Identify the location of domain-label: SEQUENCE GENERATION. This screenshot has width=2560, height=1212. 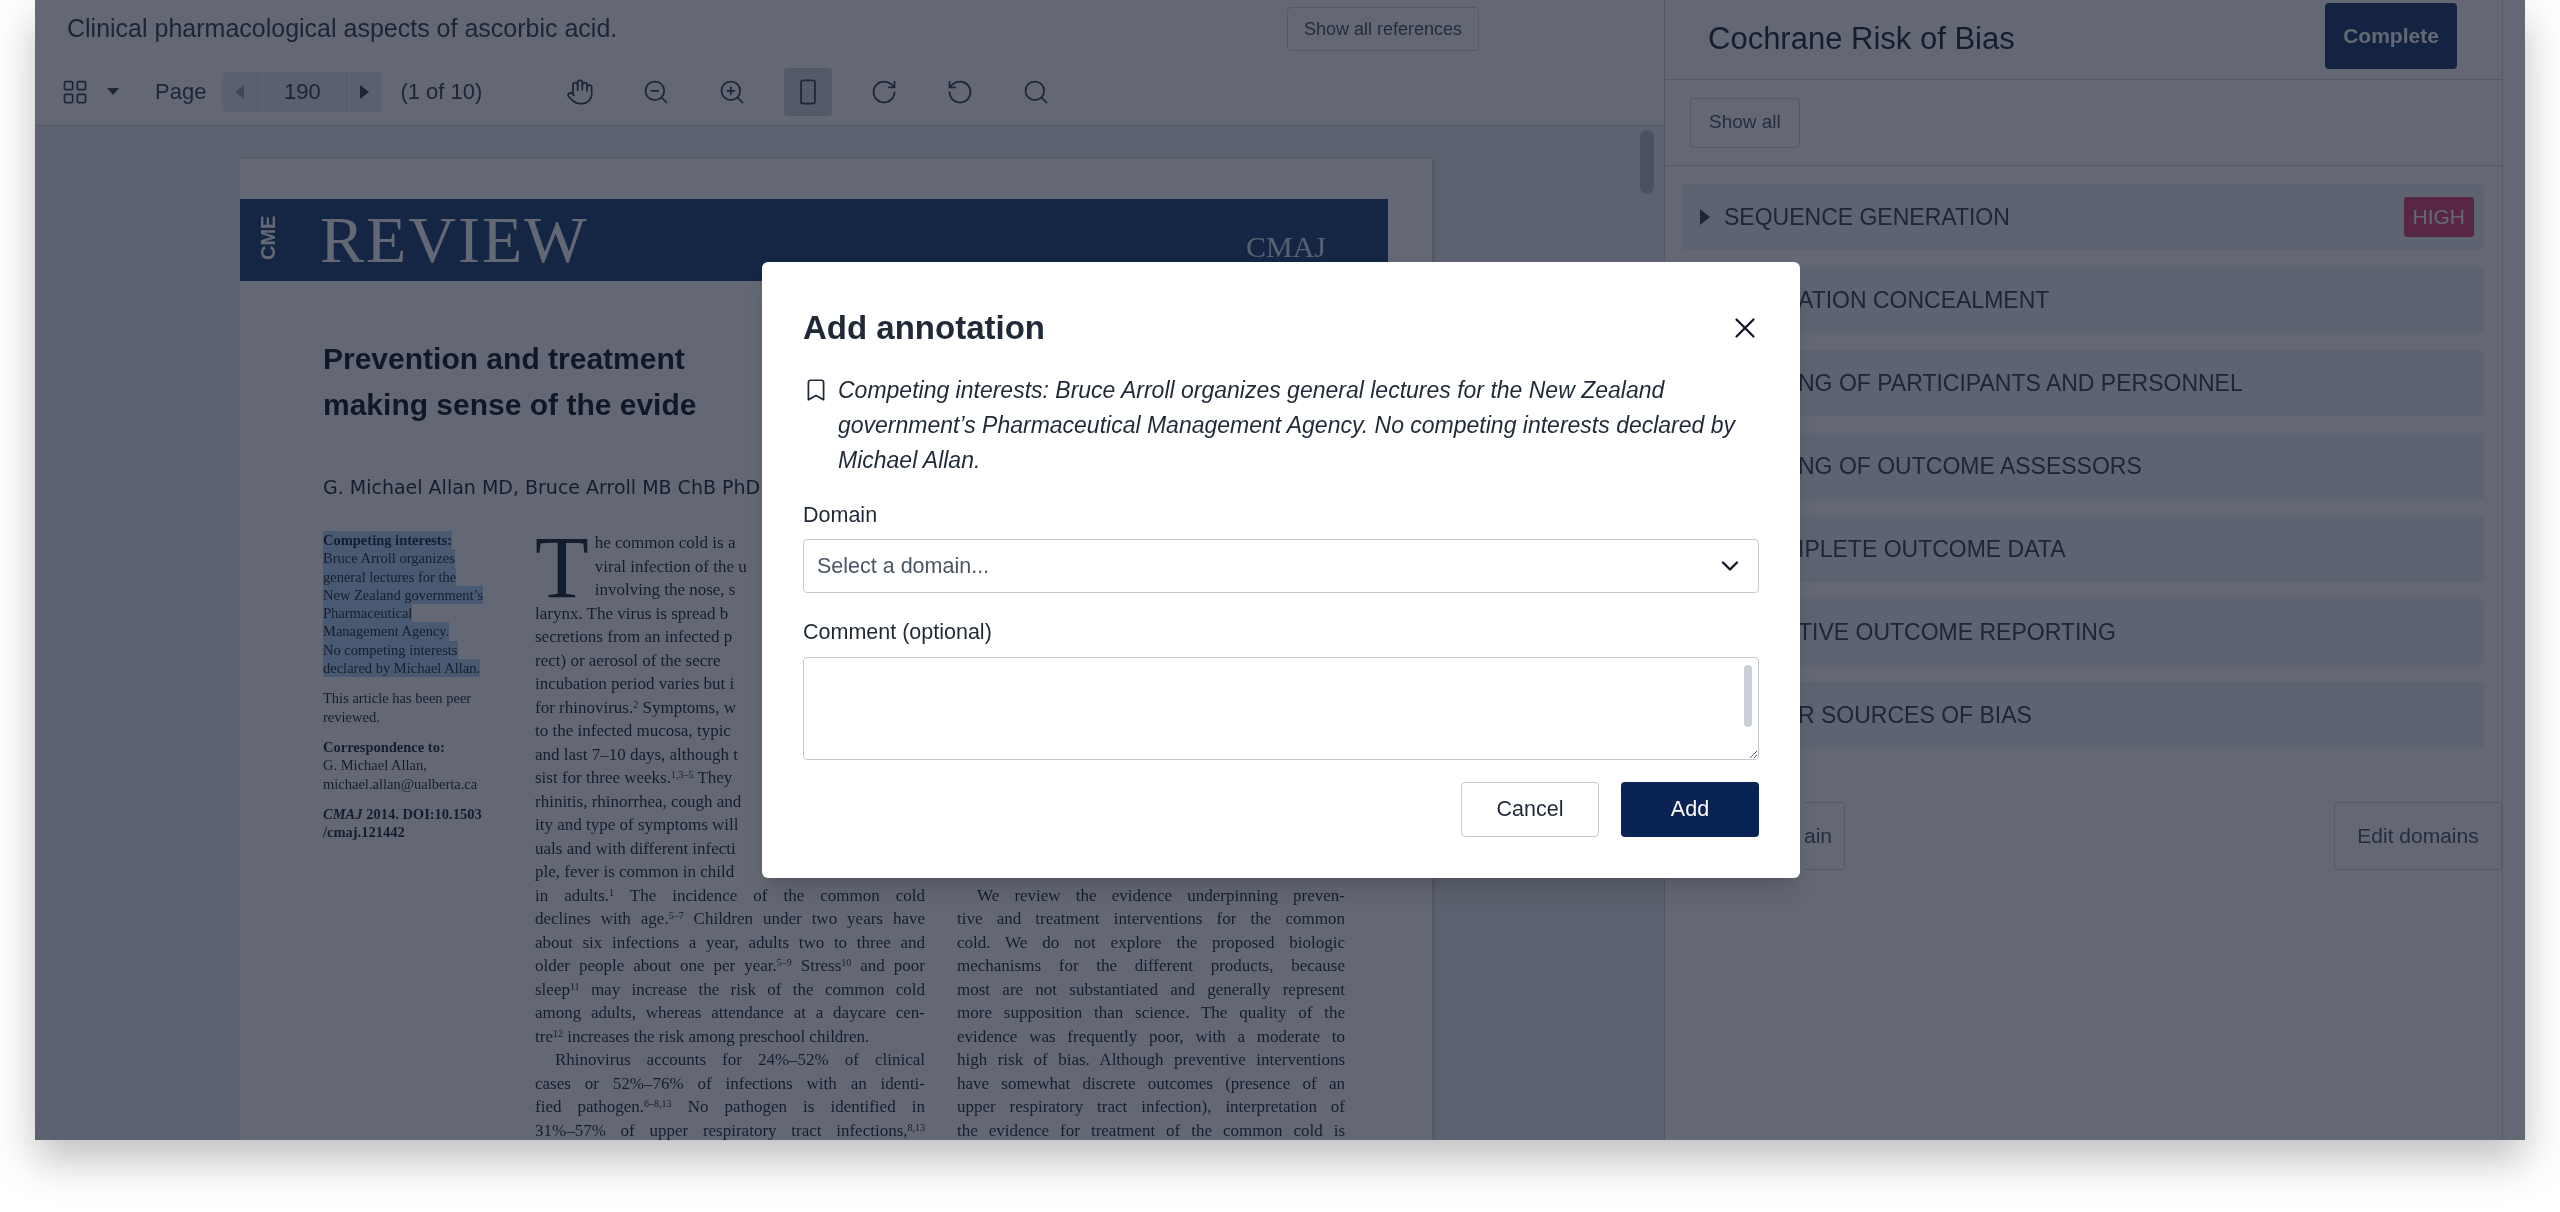
(1867, 217).